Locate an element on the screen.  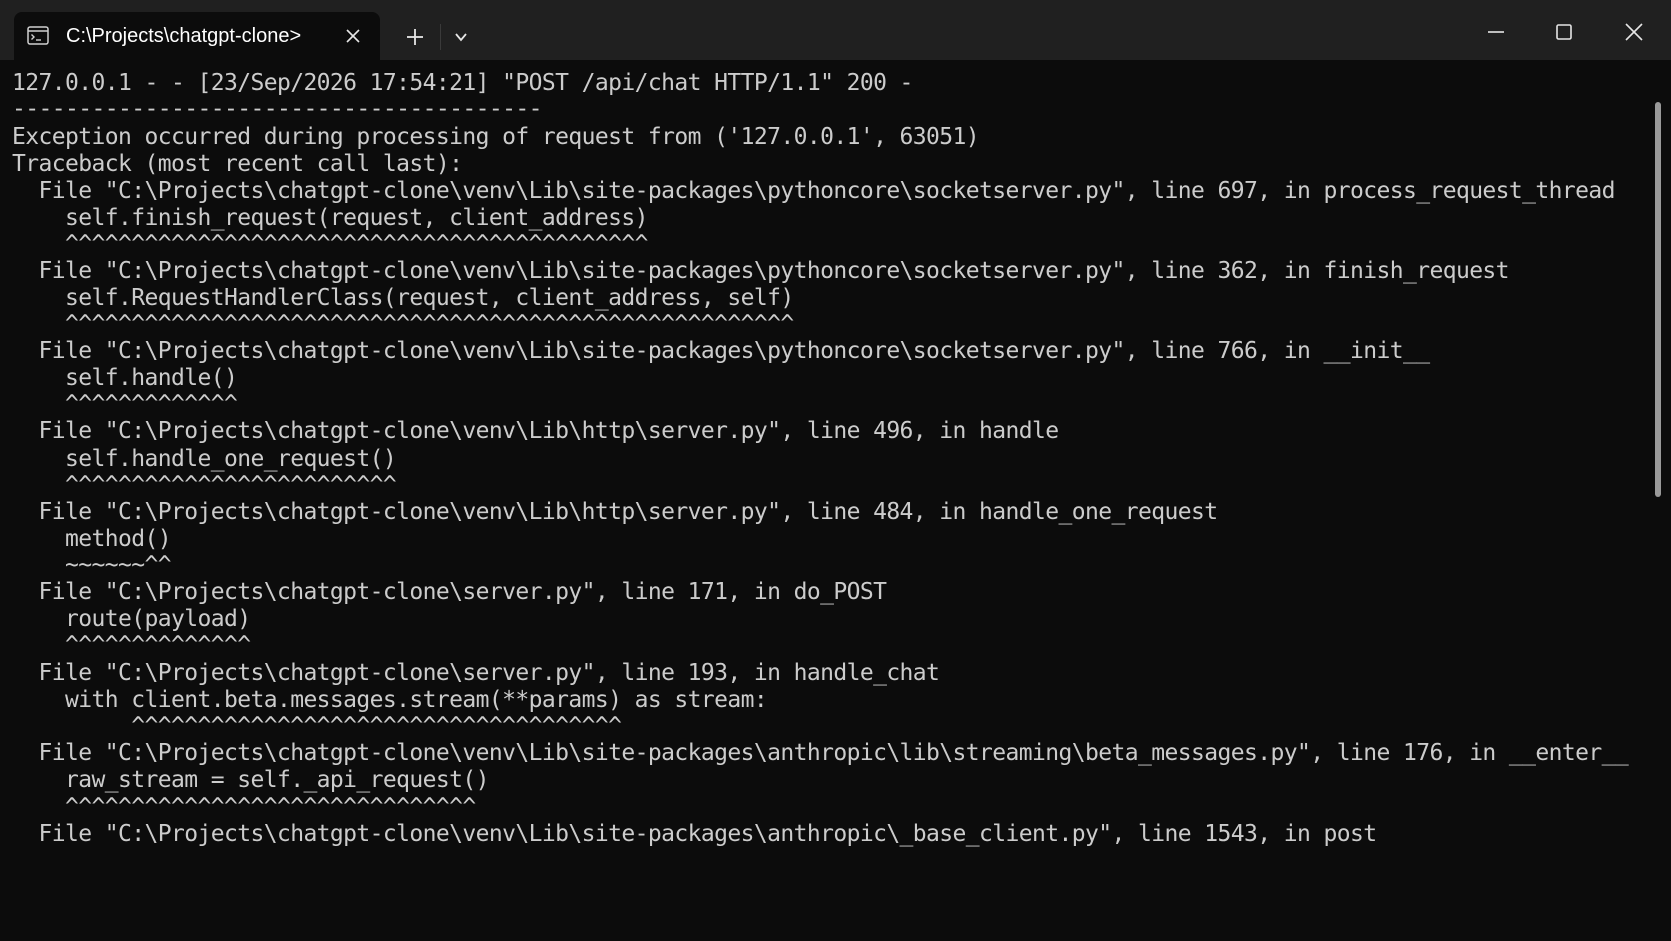
console-line: raw_stream = self._api_request() is located at coordinates (251, 780).